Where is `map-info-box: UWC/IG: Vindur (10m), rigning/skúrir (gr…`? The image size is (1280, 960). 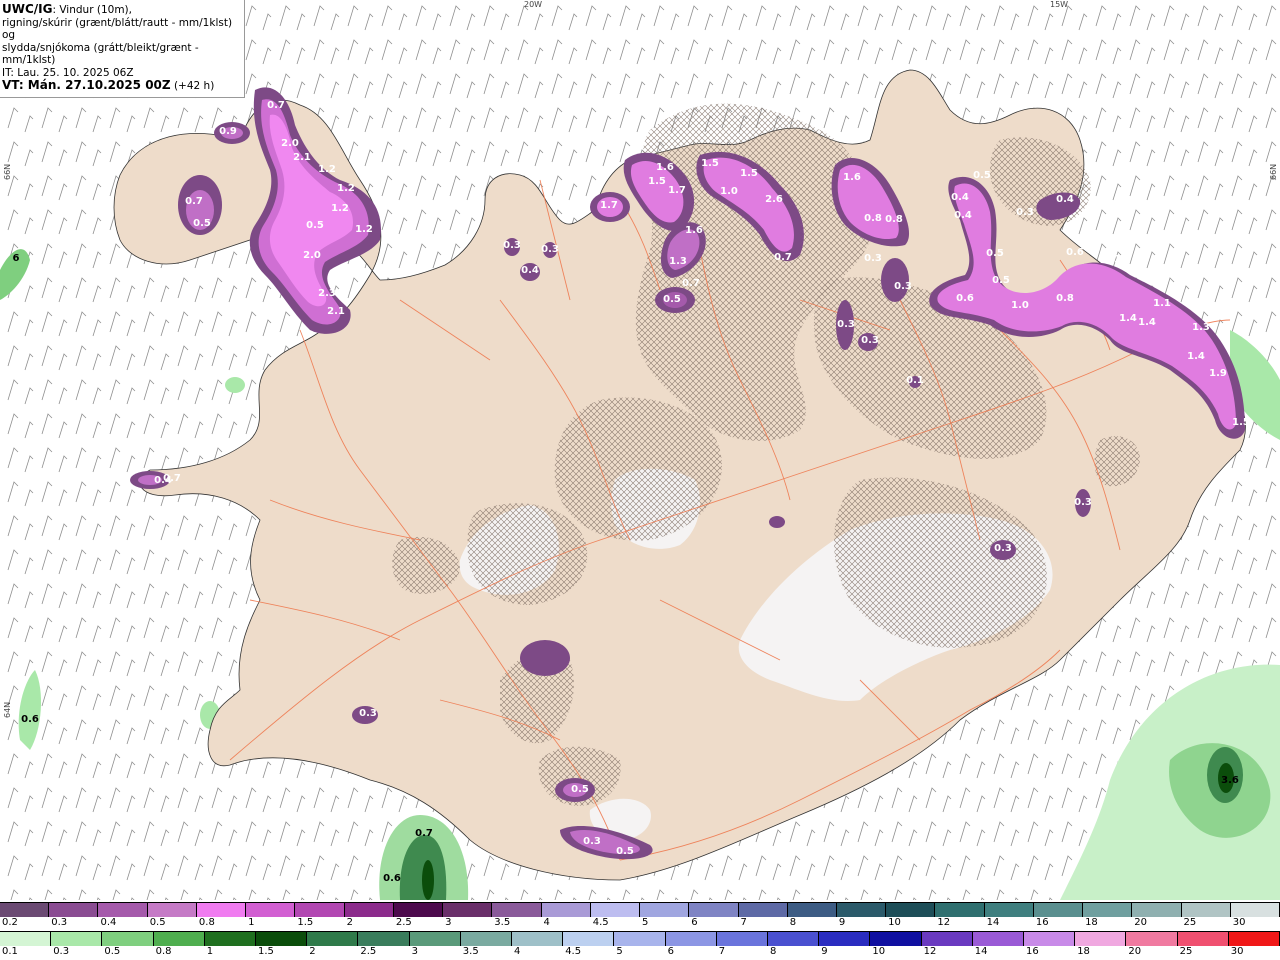
map-info-box: UWC/IG: Vindur (10m), rigning/skúrir (gr… is located at coordinates (122, 49).